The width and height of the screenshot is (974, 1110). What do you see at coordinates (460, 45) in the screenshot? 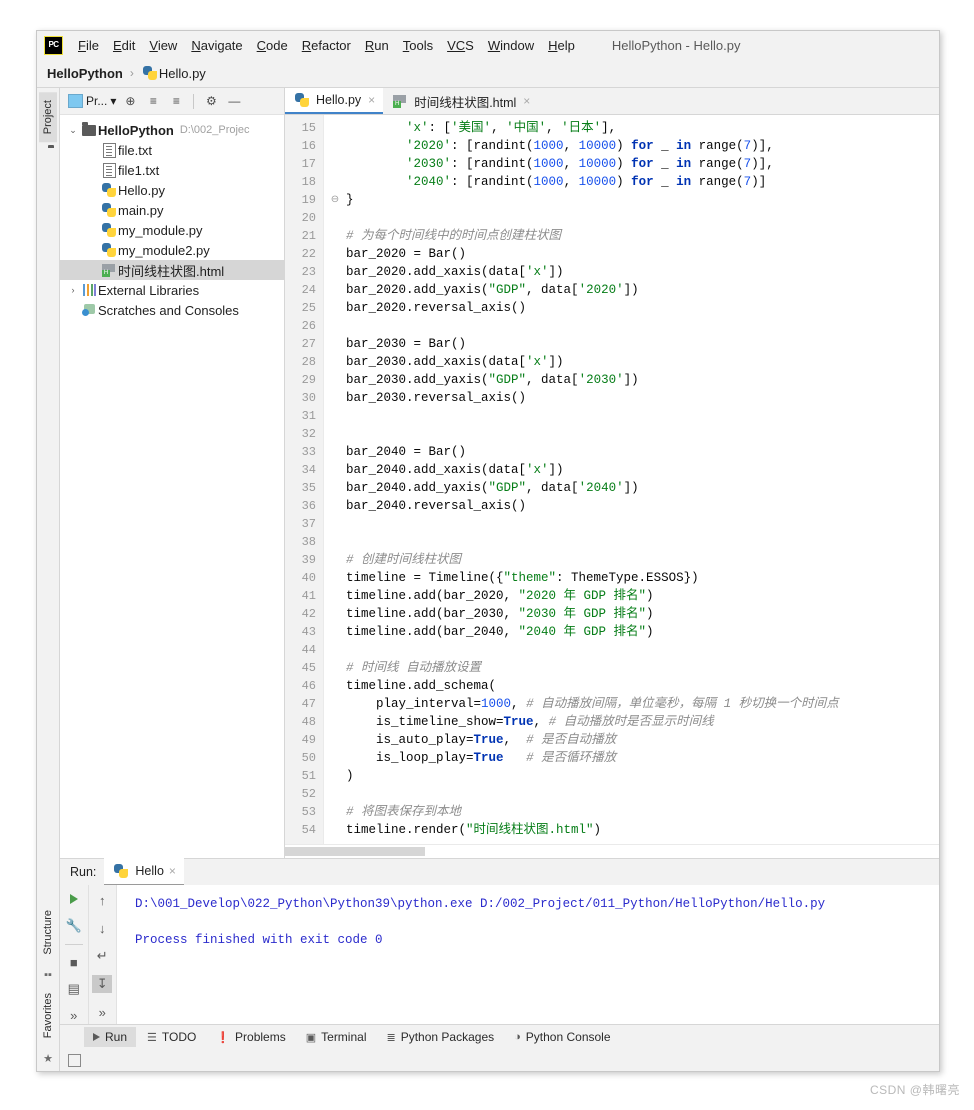
I see `menu-item-vcs: VCS` at bounding box center [460, 45].